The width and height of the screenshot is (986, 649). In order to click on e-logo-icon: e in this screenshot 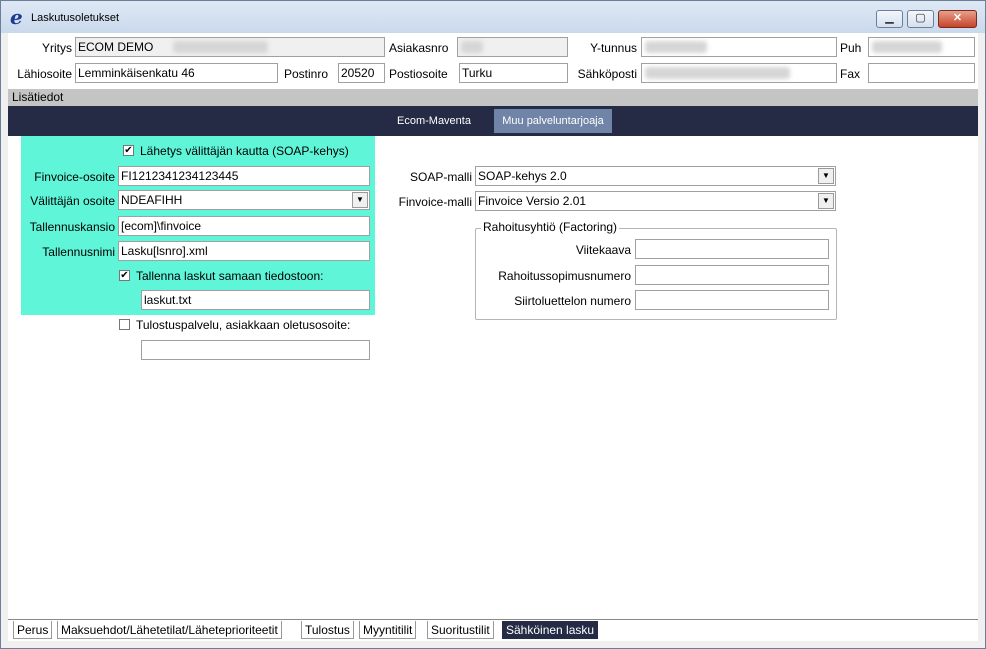, I will do `click(16, 17)`.